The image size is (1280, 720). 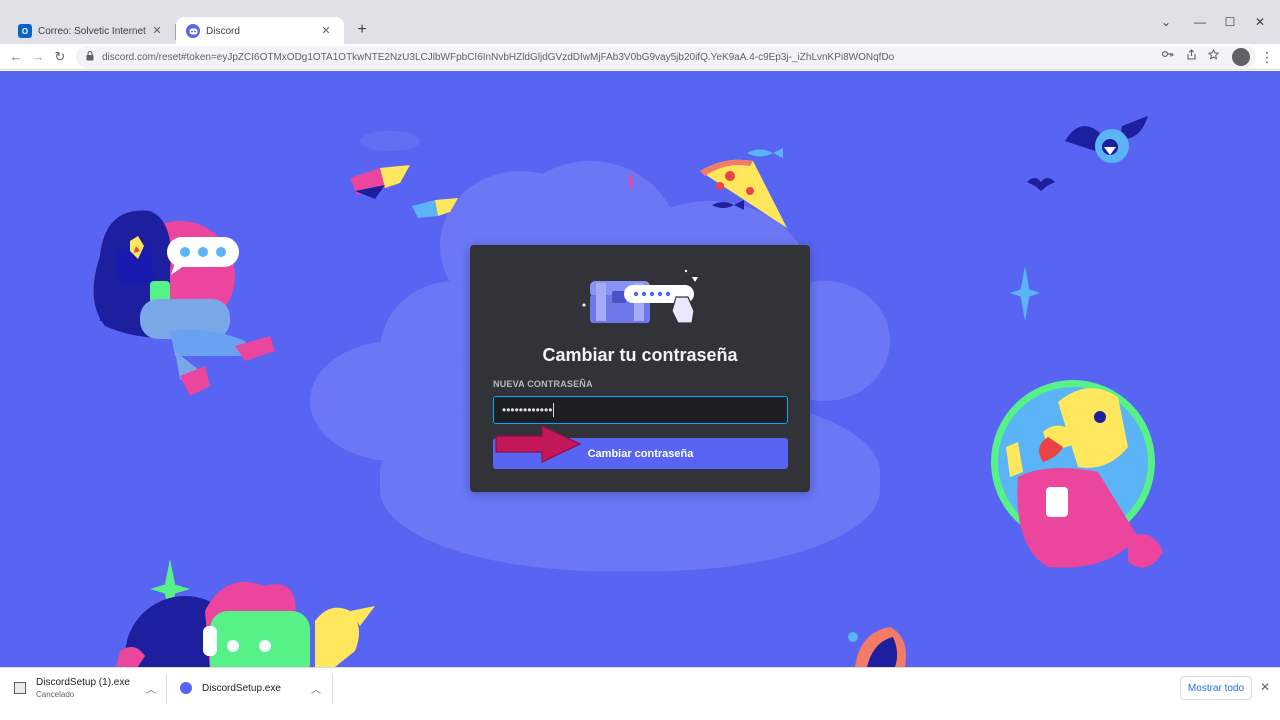 I want to click on tab-title: Correo: Solvetic Internet - Outlo, so click(x=93, y=31).